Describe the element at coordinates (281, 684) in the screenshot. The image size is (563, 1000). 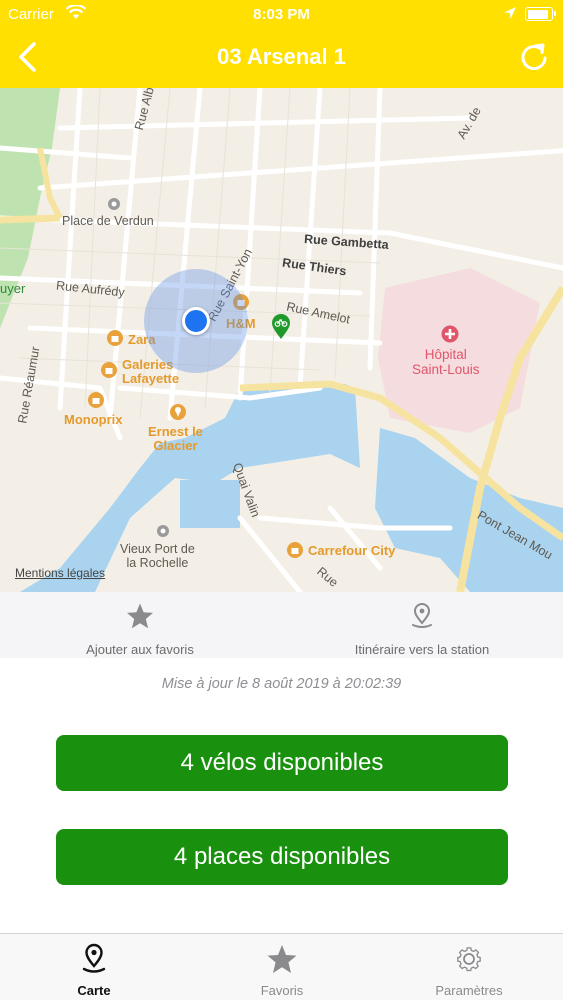
I see `last-updated-text: Mise à jour le 8 août 2019 à 20:02:39` at that location.